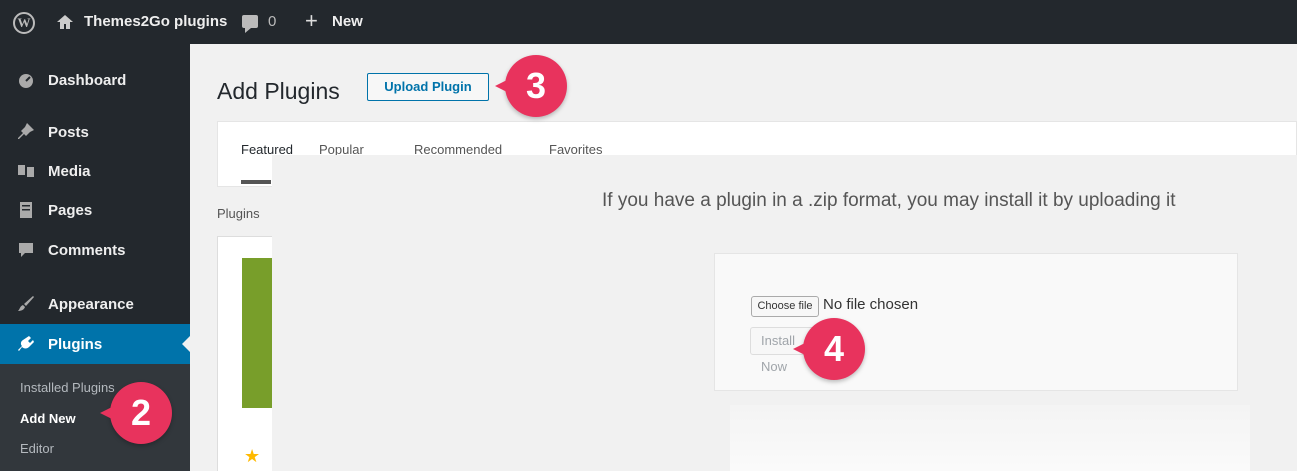 The height and width of the screenshot is (471, 1297). I want to click on step-badge-3: 3, so click(531, 86).